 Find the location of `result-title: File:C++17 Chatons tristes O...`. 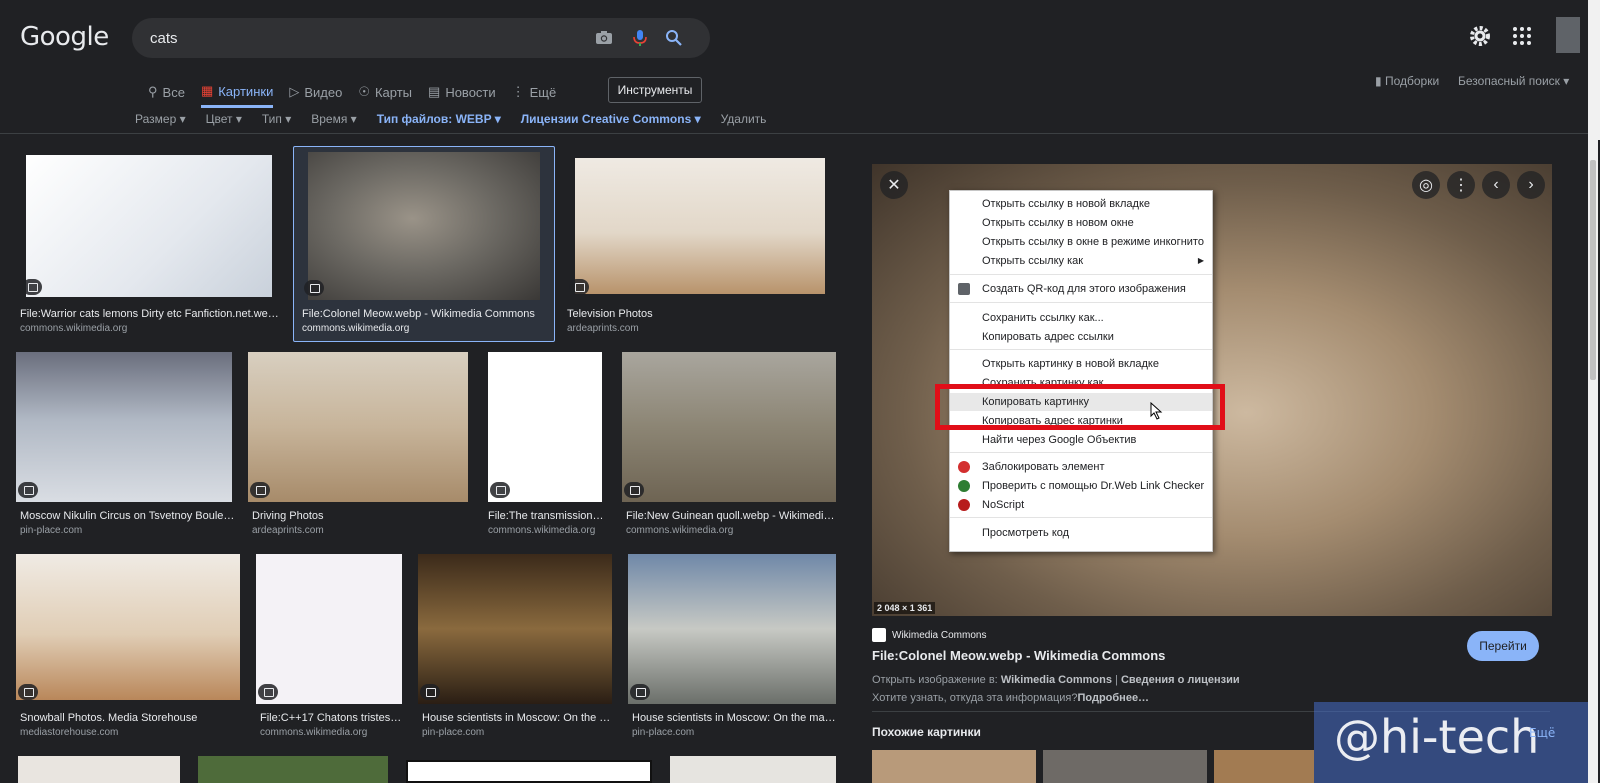

result-title: File:C++17 Chatons tristes O... is located at coordinates (331, 718).